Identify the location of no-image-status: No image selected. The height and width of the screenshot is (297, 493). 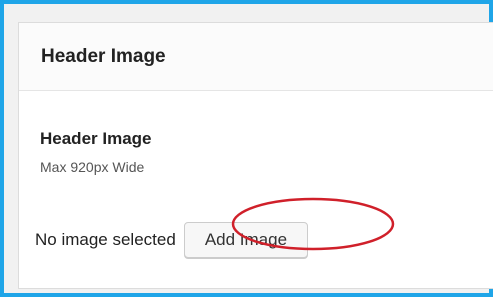
(105, 239).